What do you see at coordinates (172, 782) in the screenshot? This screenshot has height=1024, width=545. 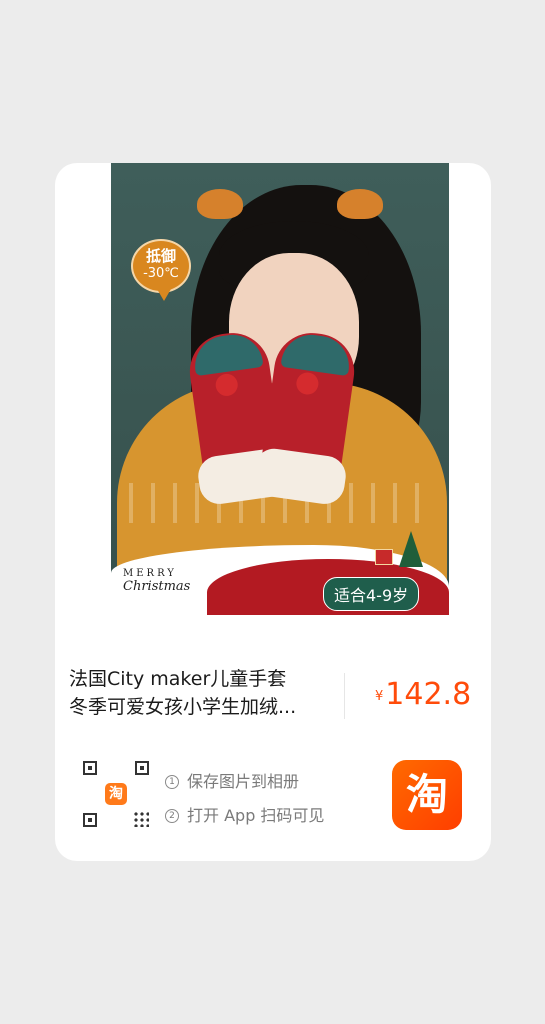 I see `step-number-icon: 1` at bounding box center [172, 782].